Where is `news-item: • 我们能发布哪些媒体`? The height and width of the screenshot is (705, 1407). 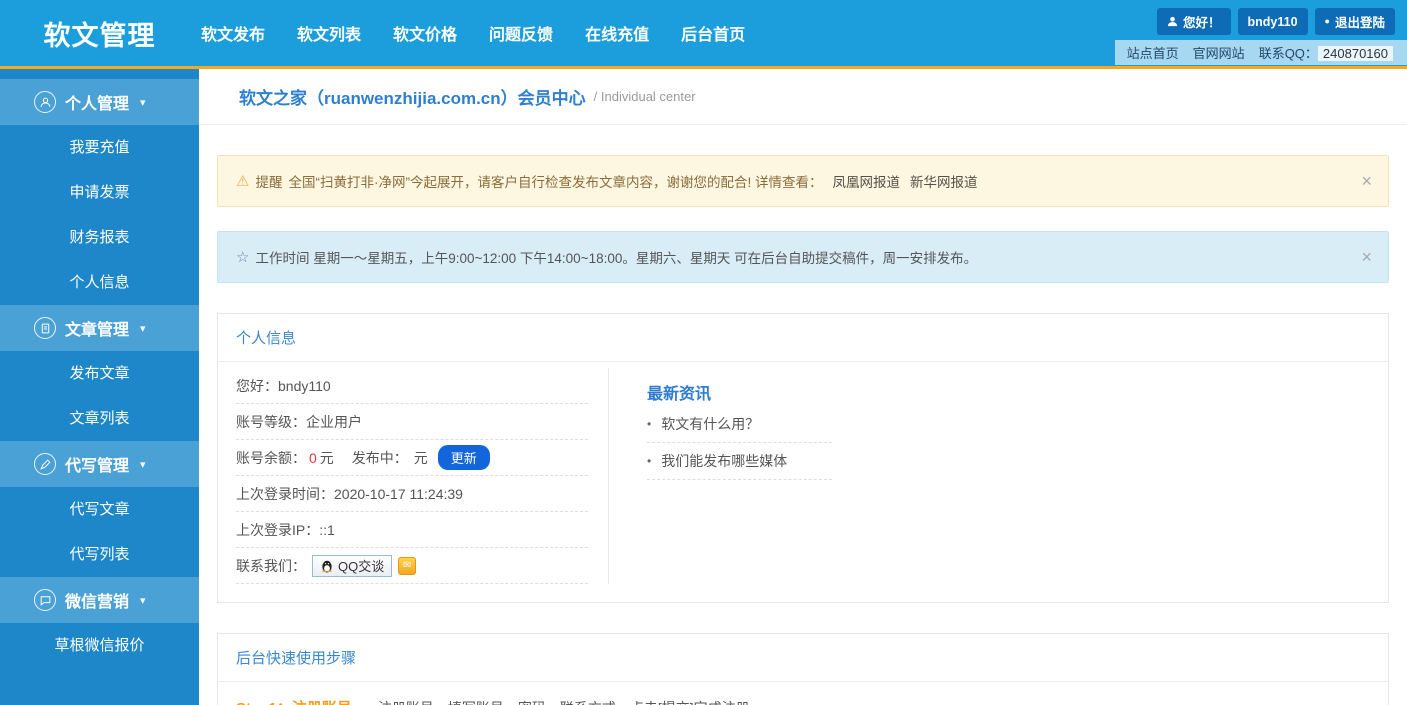 news-item: • 我们能发布哪些媒体 is located at coordinates (739, 461).